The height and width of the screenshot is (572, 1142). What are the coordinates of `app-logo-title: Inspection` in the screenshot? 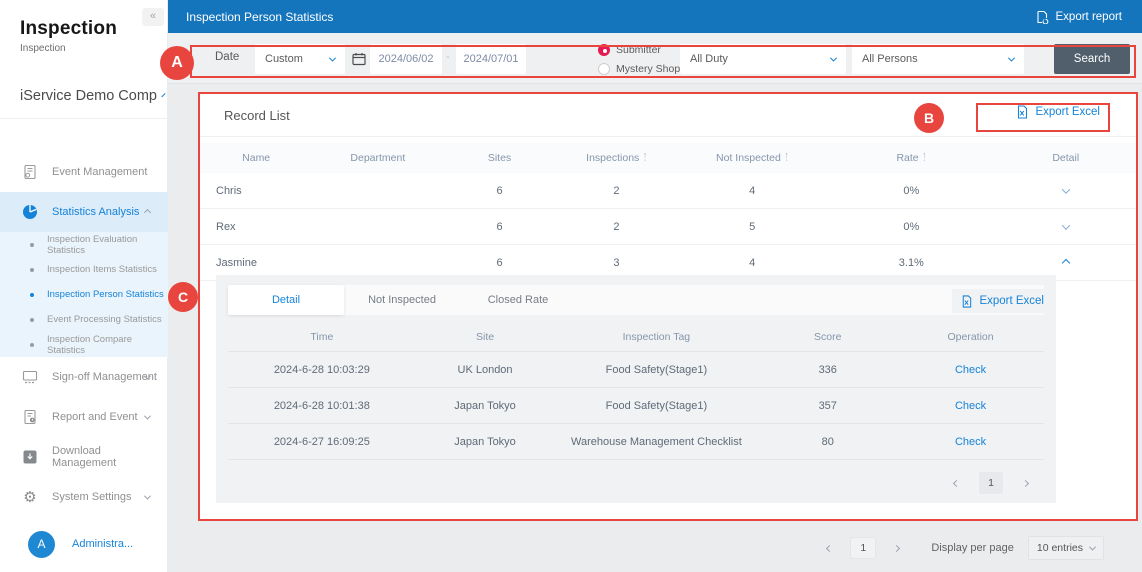 It's located at (69, 28).